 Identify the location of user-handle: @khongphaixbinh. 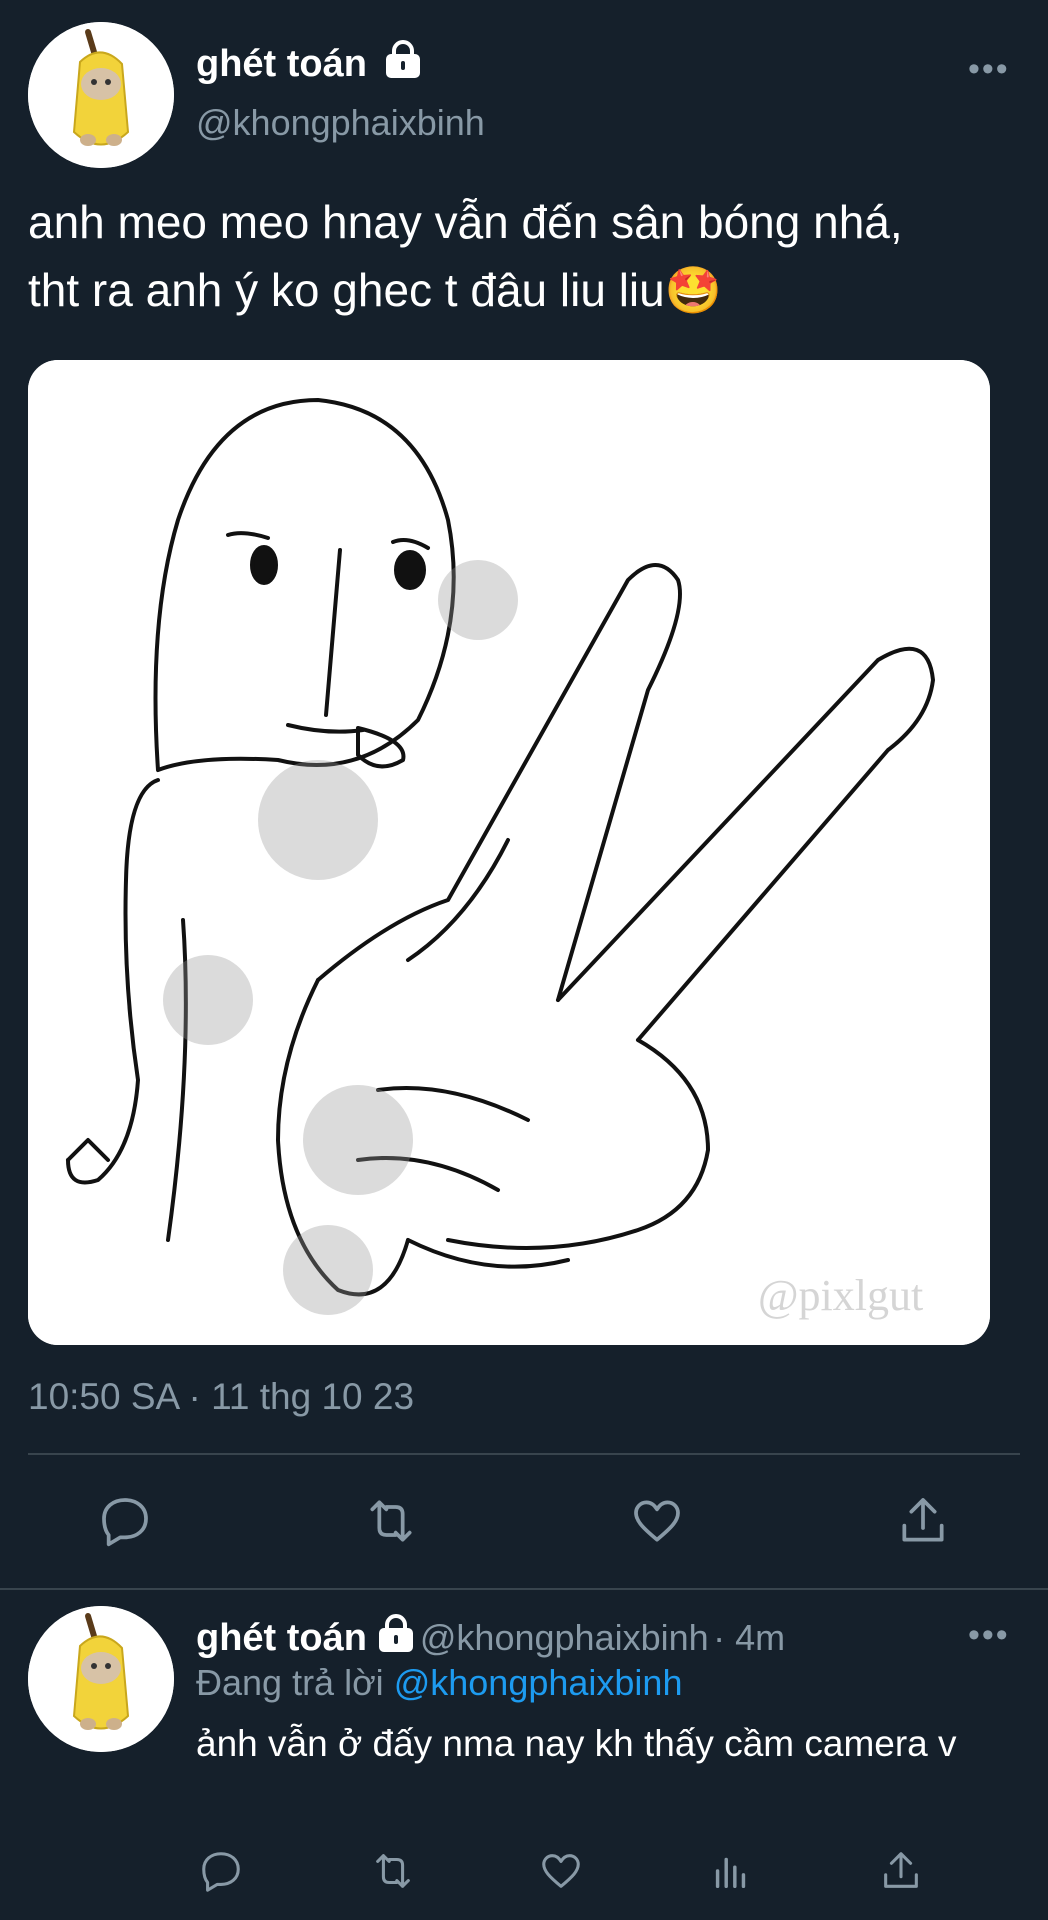
(340, 123).